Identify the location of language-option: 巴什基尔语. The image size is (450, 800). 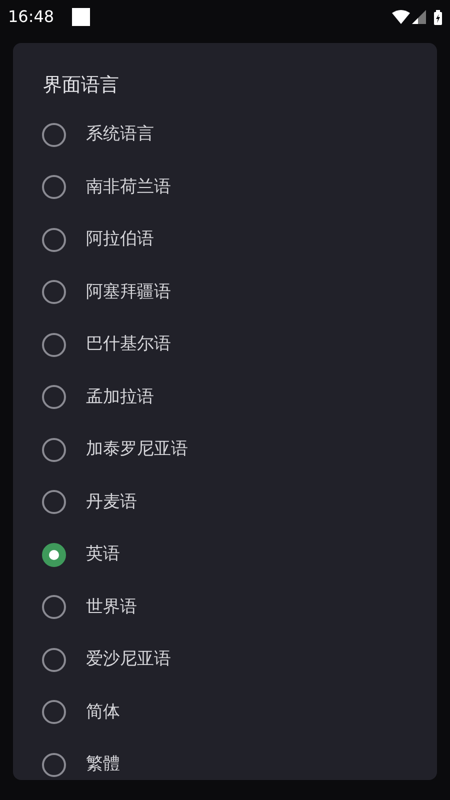
(225, 344).